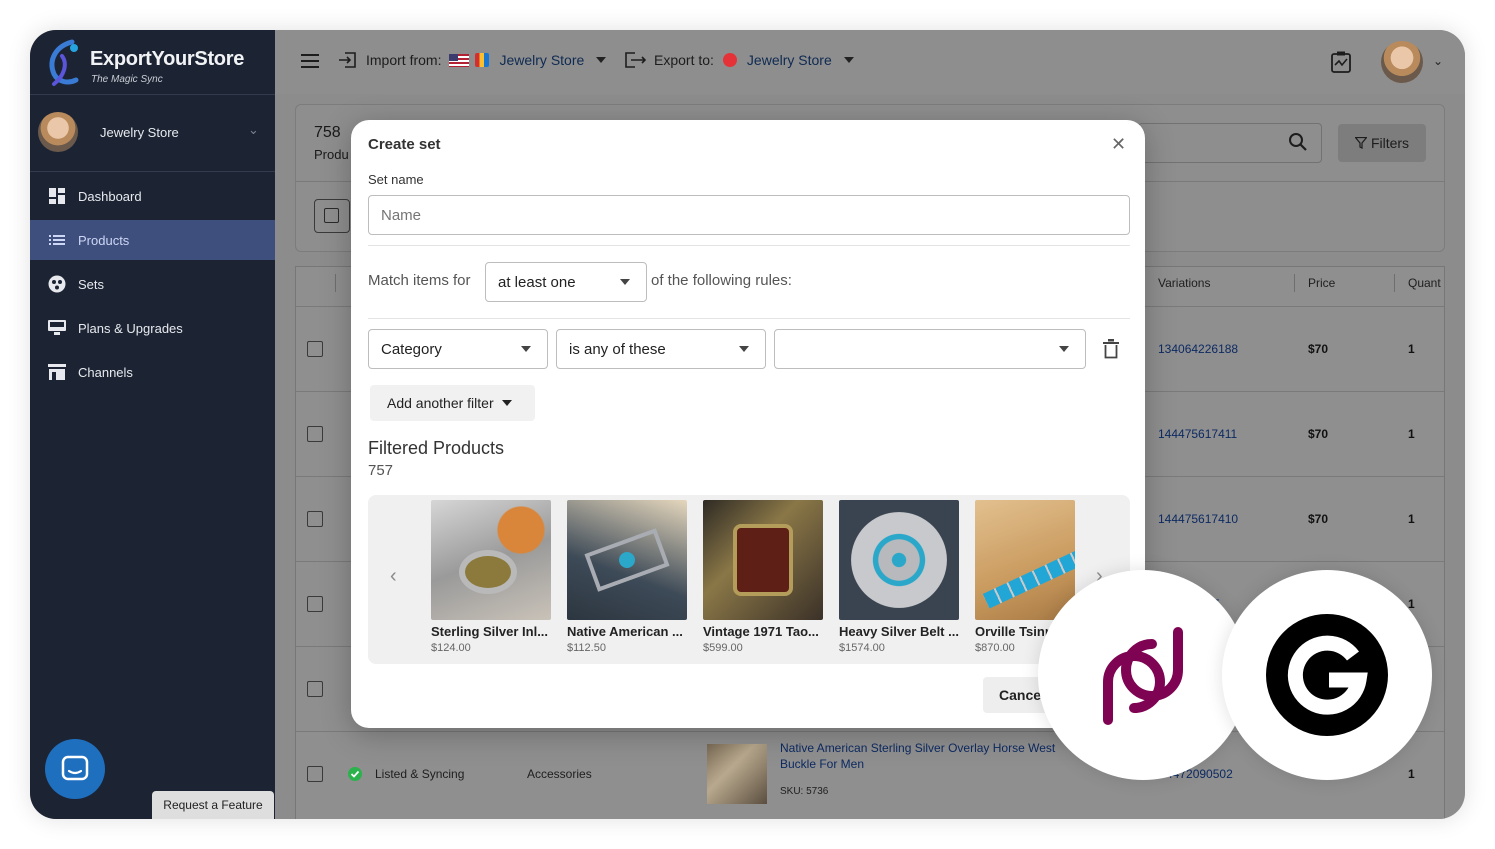 The height and width of the screenshot is (849, 1495). I want to click on rule-operator-value: is any of these, so click(617, 349).